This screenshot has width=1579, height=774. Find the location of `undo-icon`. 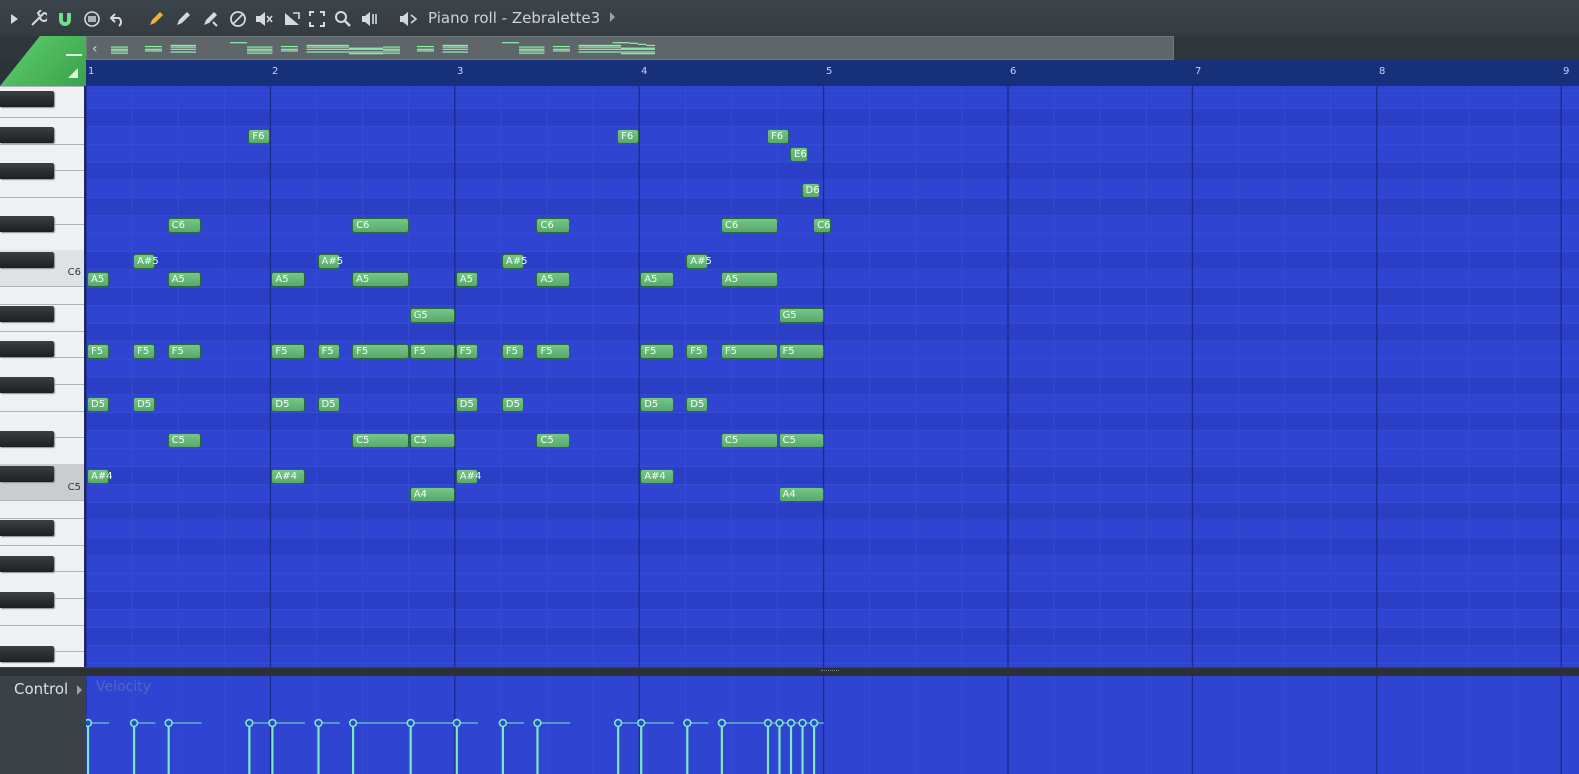

undo-icon is located at coordinates (118, 19).